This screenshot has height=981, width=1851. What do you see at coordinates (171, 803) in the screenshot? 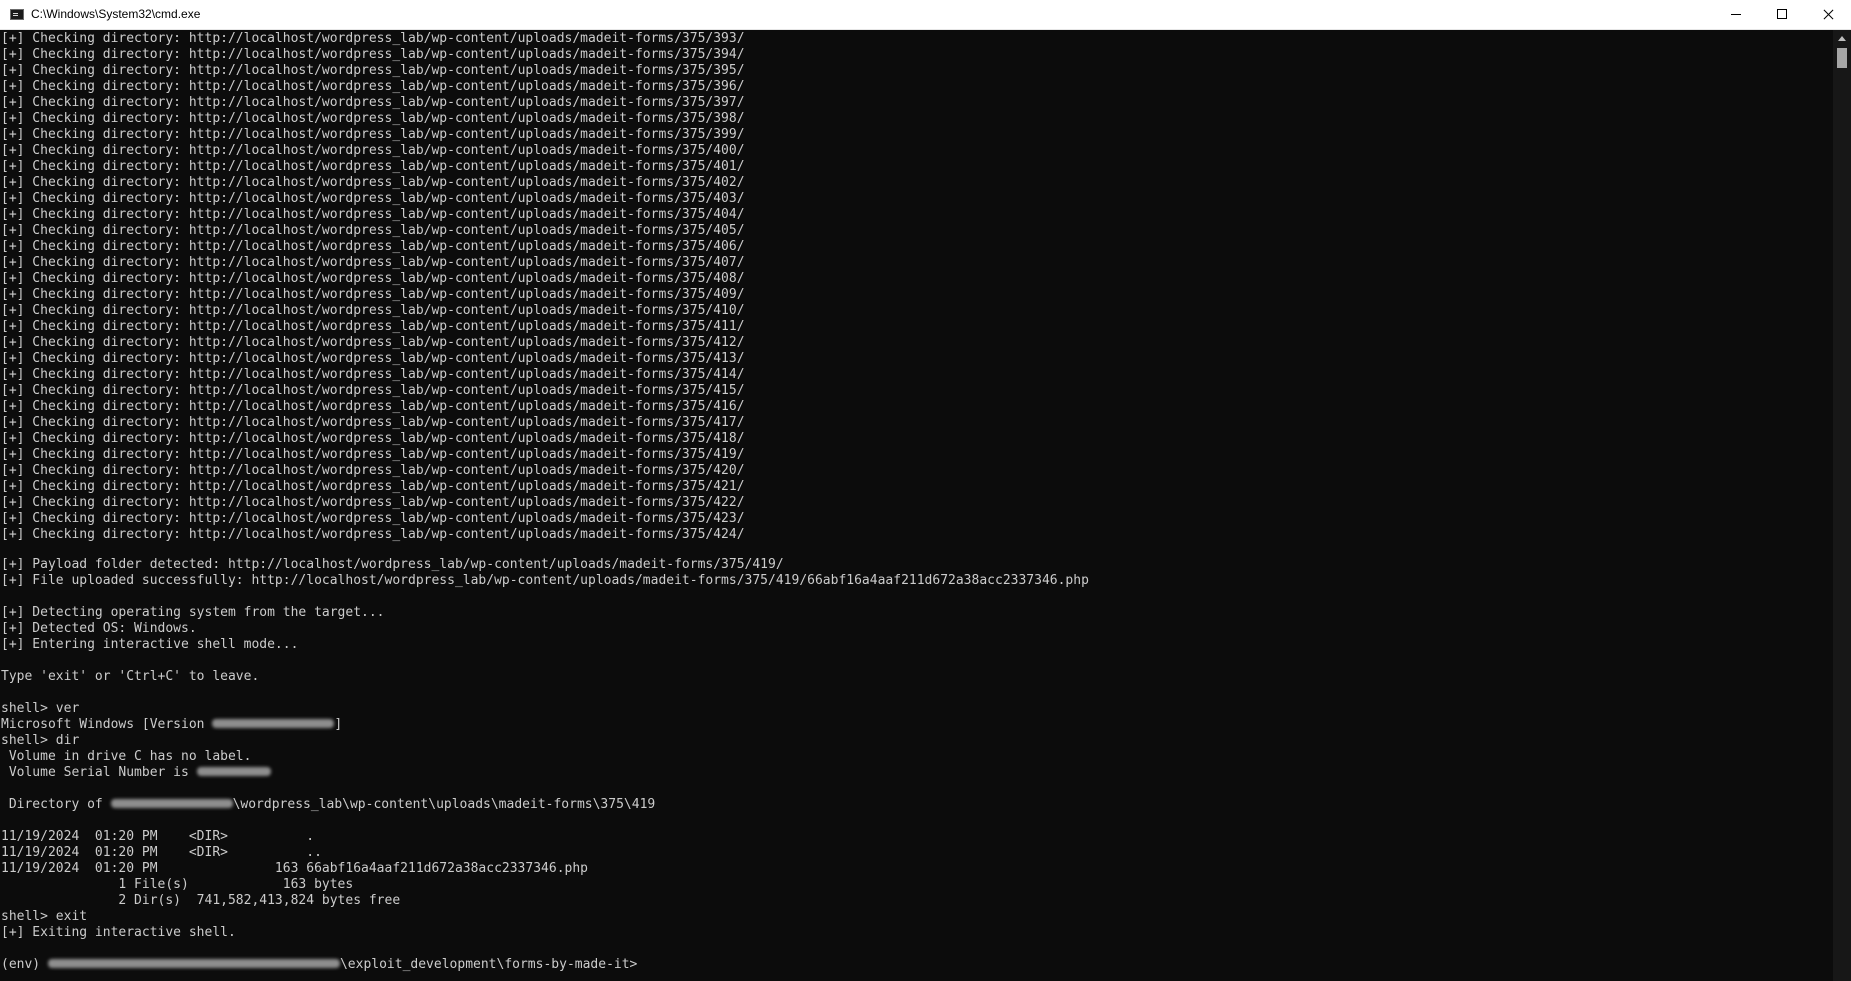
I see `redacted-path` at bounding box center [171, 803].